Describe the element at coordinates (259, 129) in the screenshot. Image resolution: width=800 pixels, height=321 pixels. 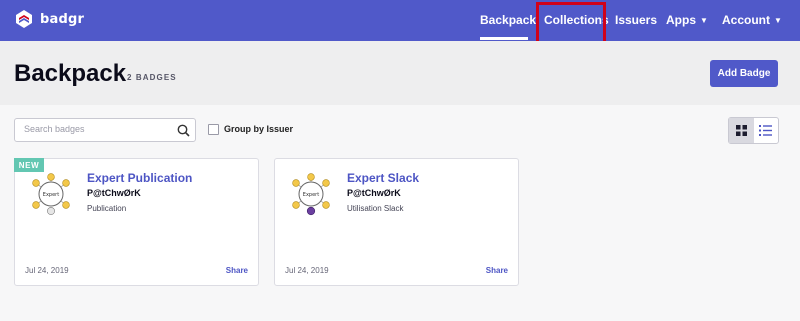
I see `group-by-issuer-label: Group by Issuer` at that location.